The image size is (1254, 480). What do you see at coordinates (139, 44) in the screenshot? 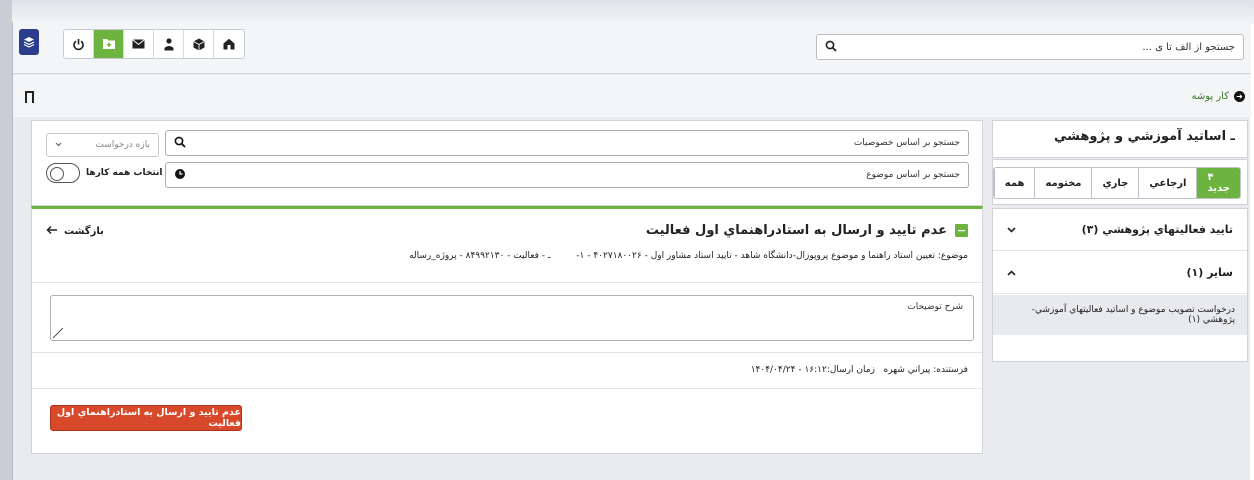
I see `mail-icon` at bounding box center [139, 44].